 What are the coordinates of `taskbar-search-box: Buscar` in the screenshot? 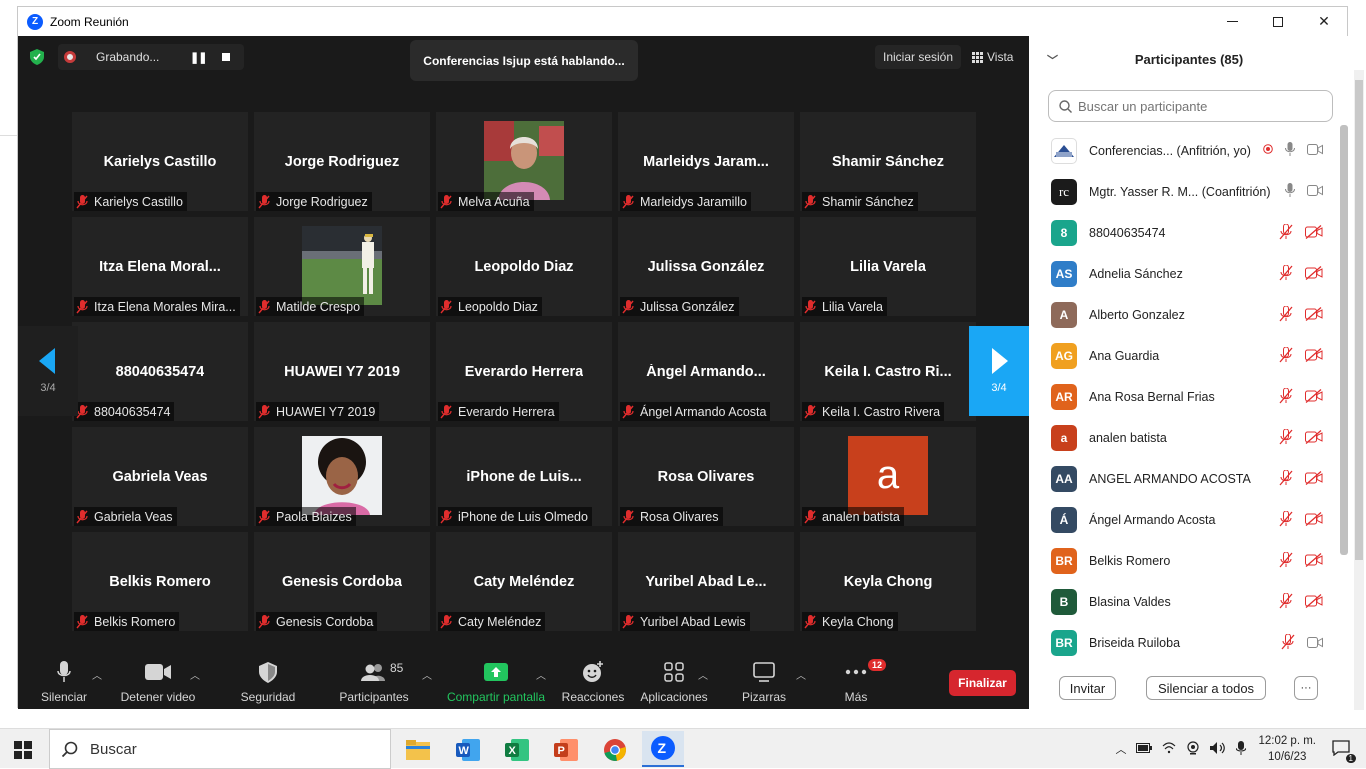 It's located at (220, 749).